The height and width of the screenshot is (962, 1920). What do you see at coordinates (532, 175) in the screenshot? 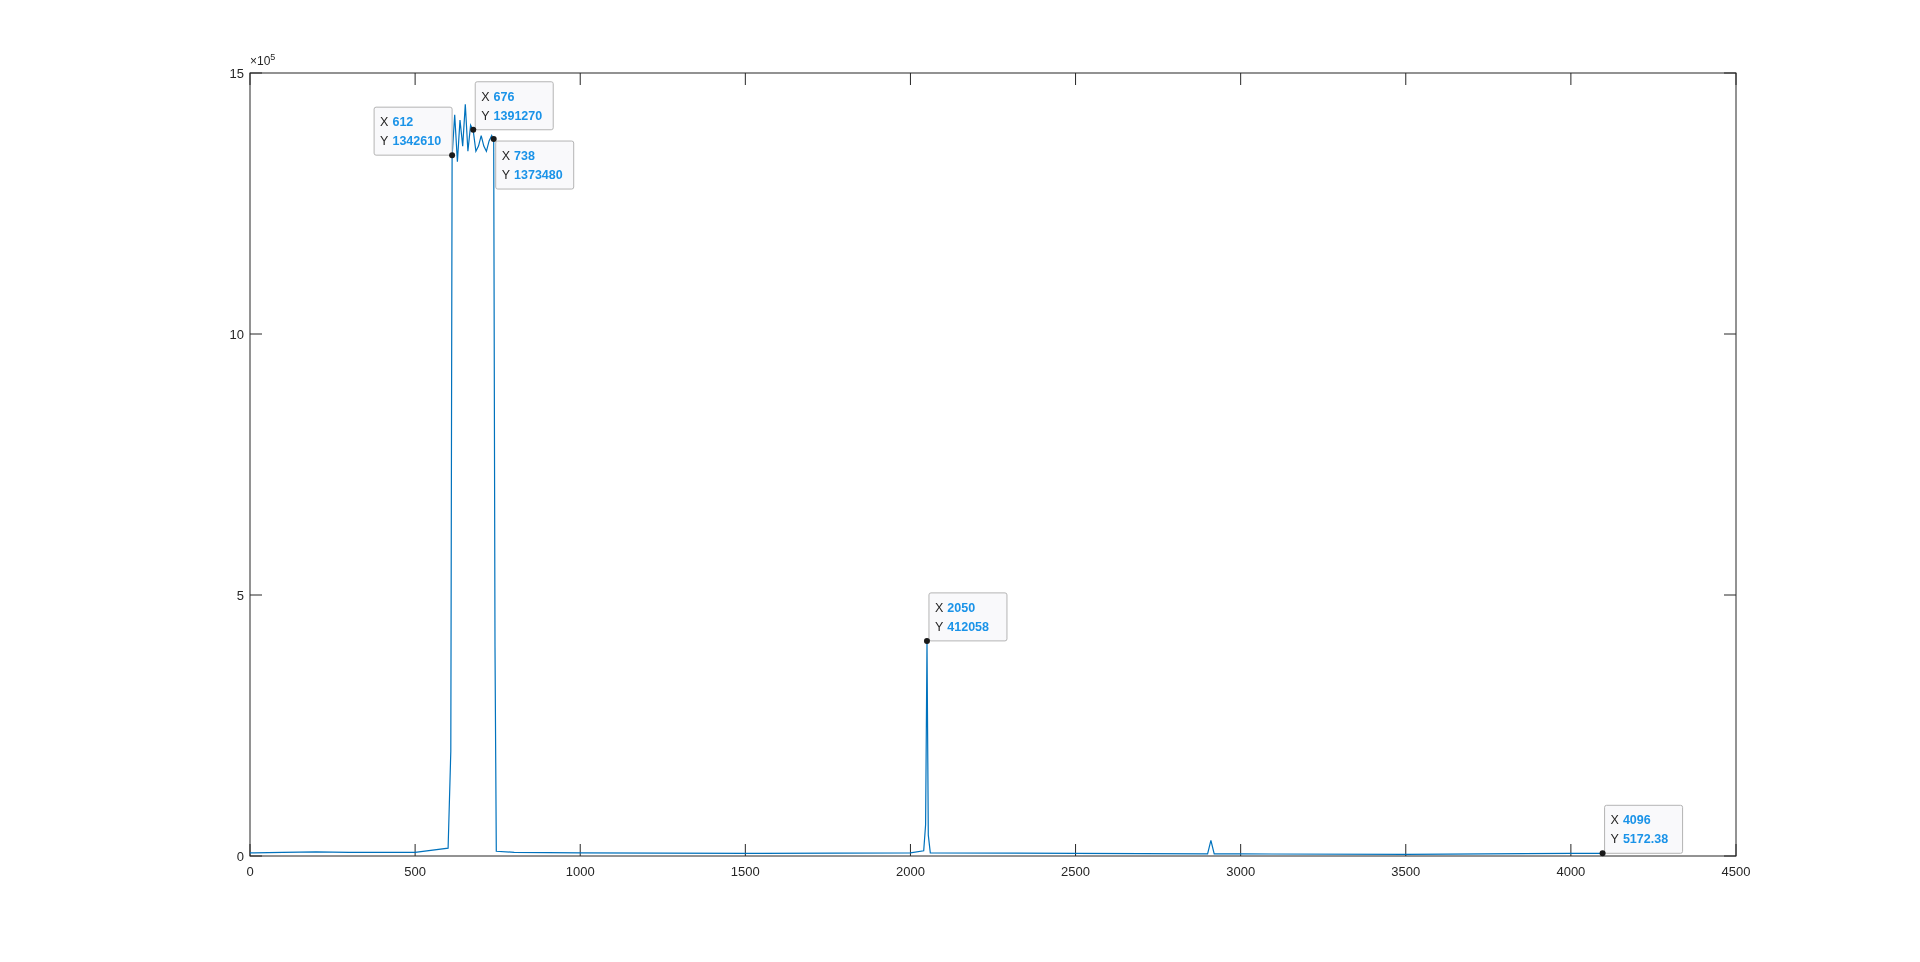
I see `datatip-y-readout: Y 1373480` at bounding box center [532, 175].